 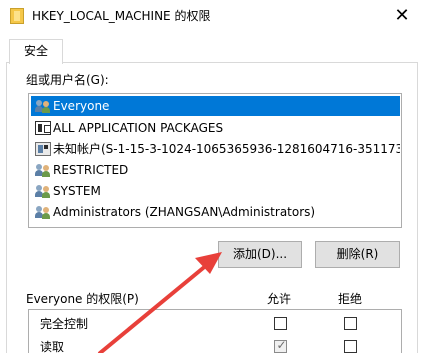 I want to click on list-item: Everyone, so click(x=215, y=106).